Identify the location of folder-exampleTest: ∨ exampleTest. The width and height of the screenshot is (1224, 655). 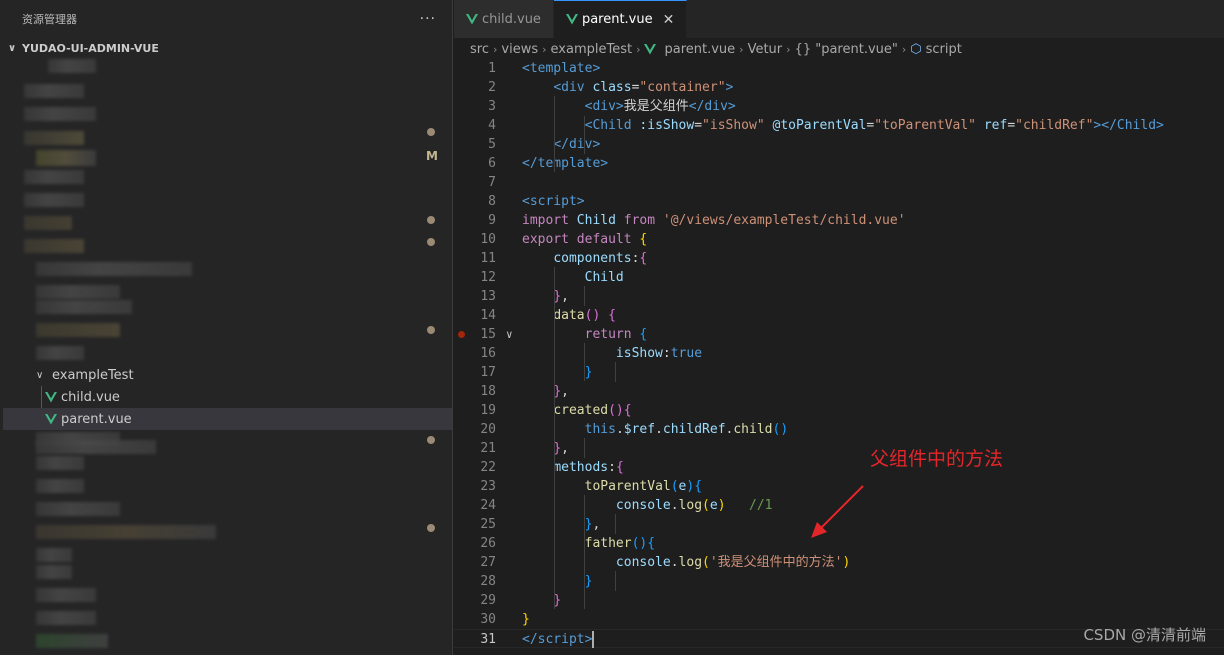
(85, 375).